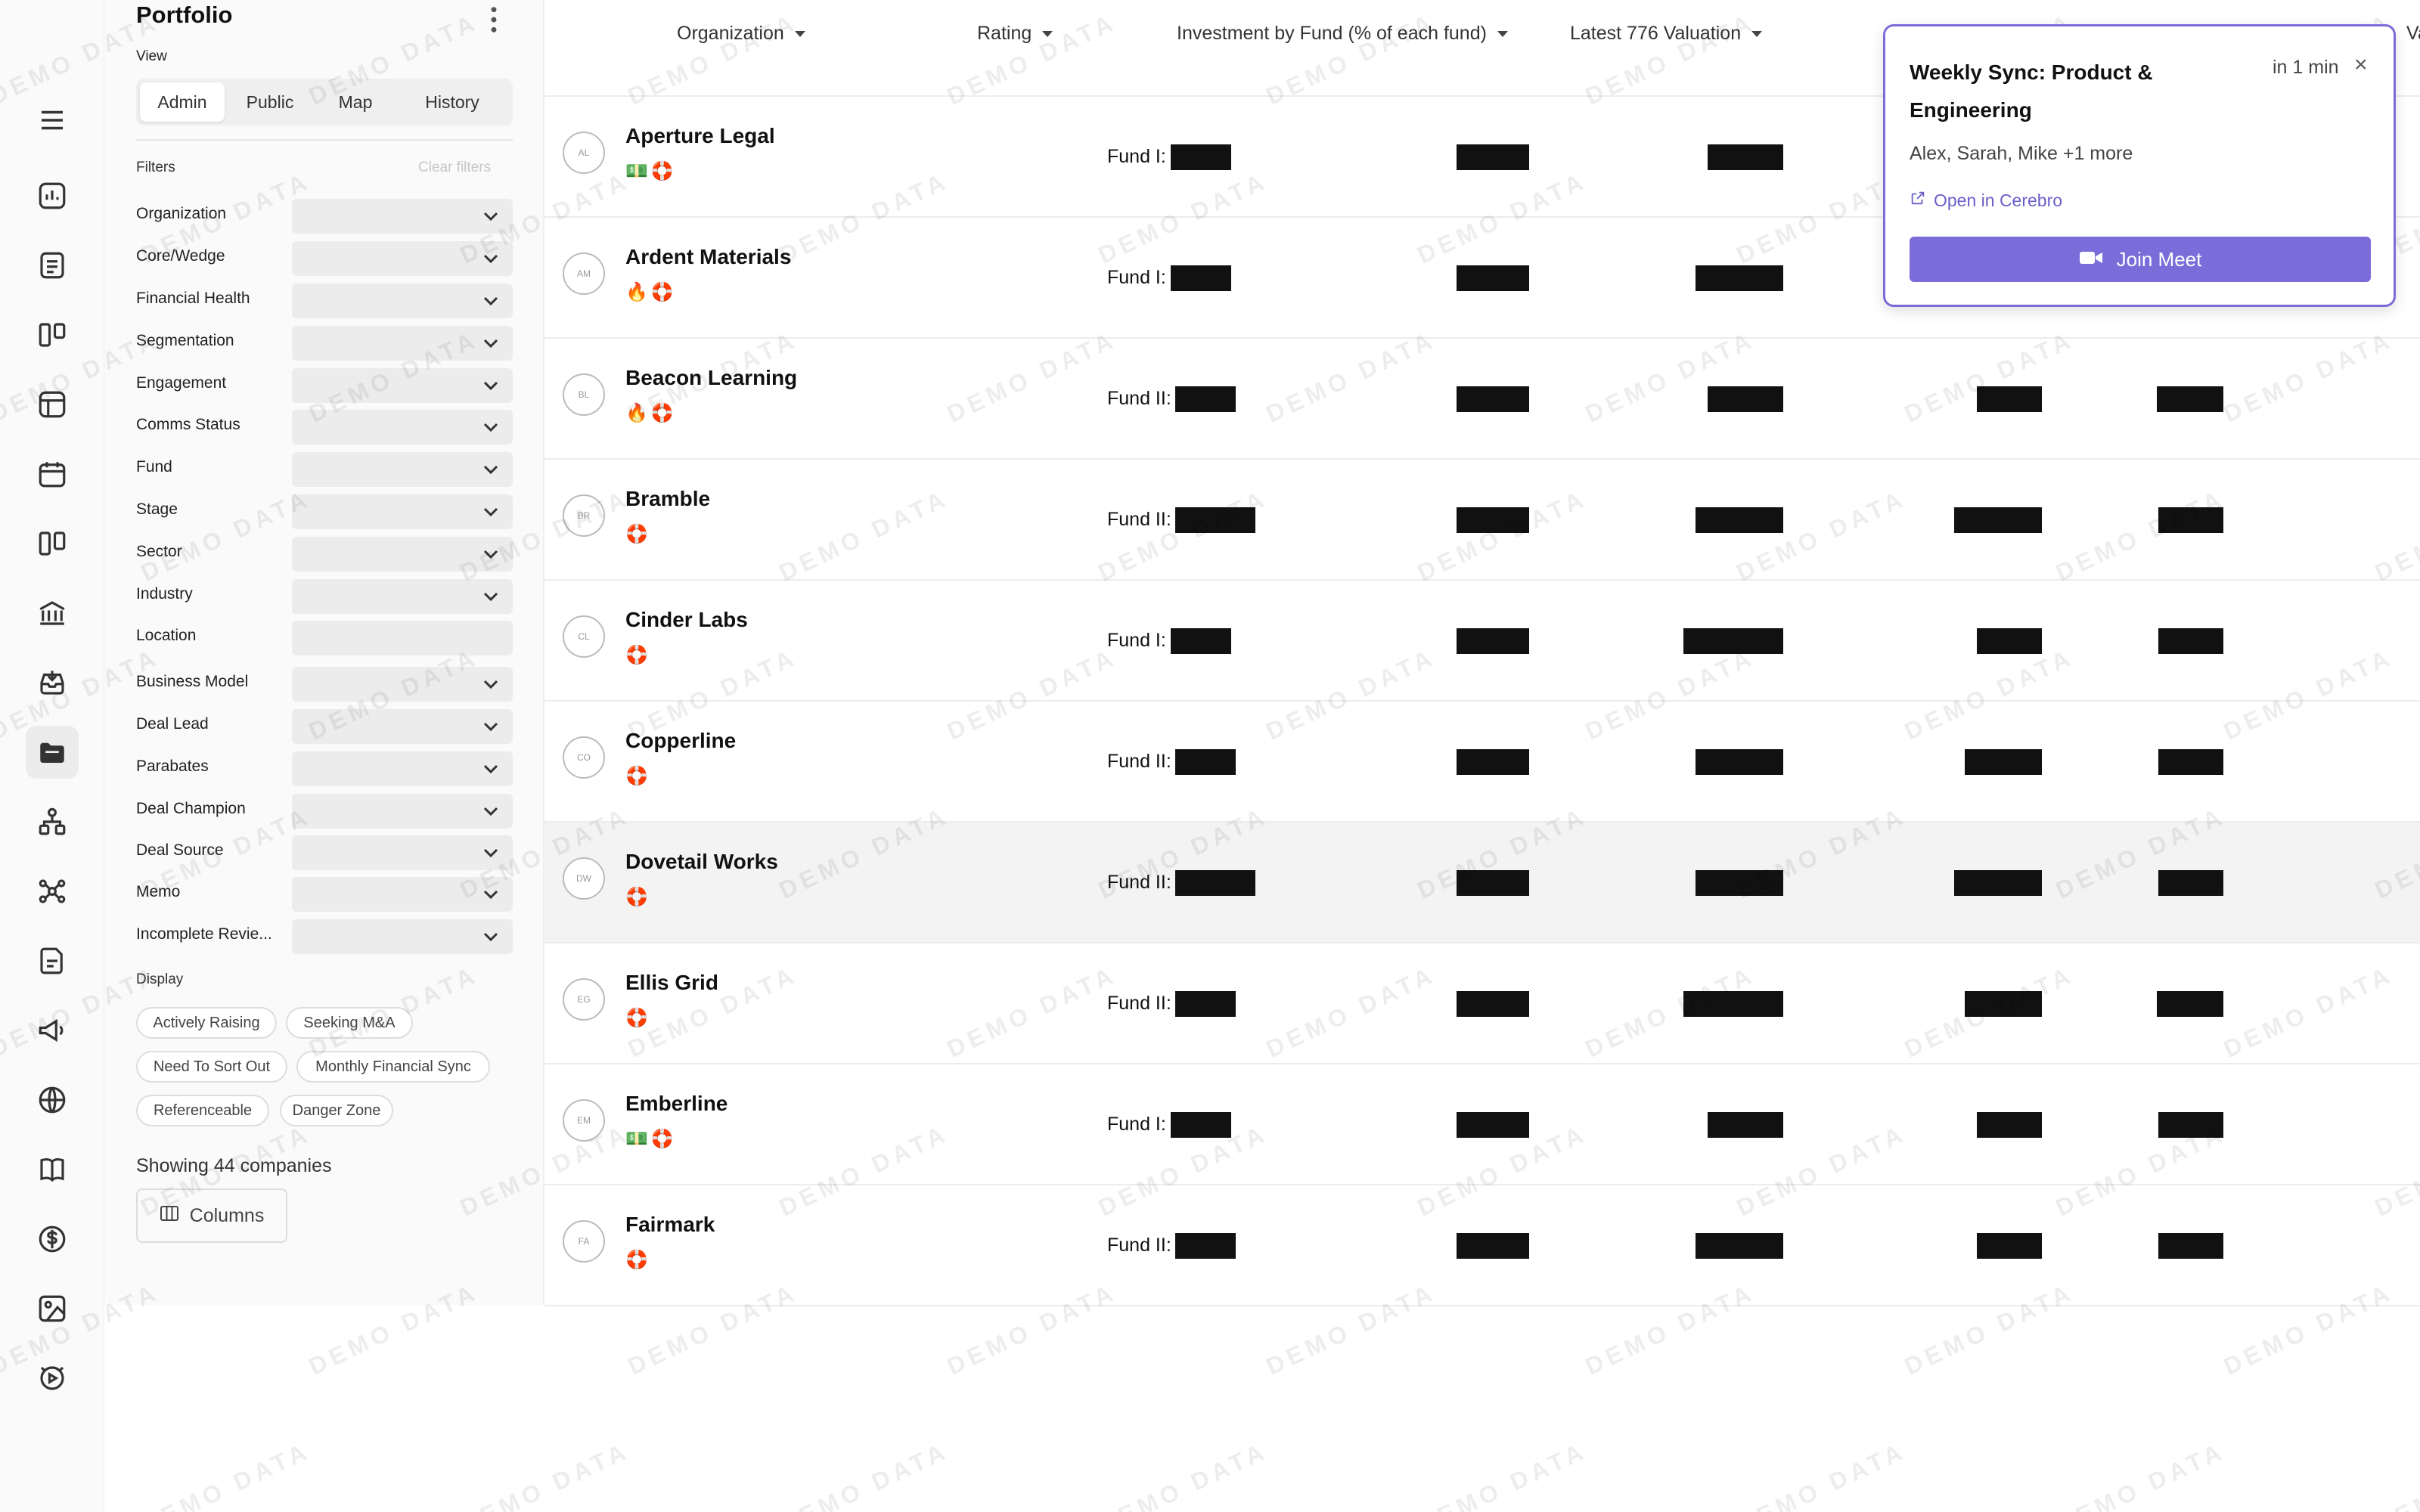  What do you see at coordinates (211, 1067) in the screenshot?
I see `chip-need-to-sort-out: Need To Sort Out` at bounding box center [211, 1067].